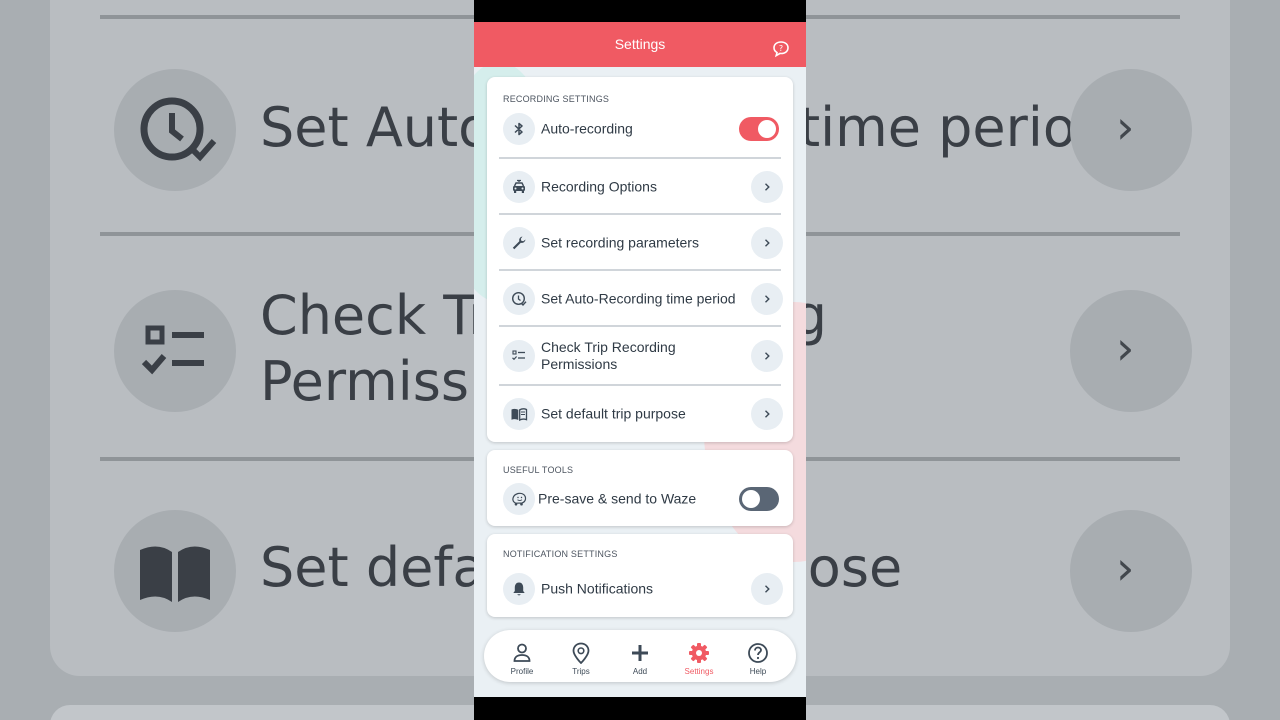 This screenshot has width=1280, height=720. I want to click on map-pin-icon, so click(581, 653).